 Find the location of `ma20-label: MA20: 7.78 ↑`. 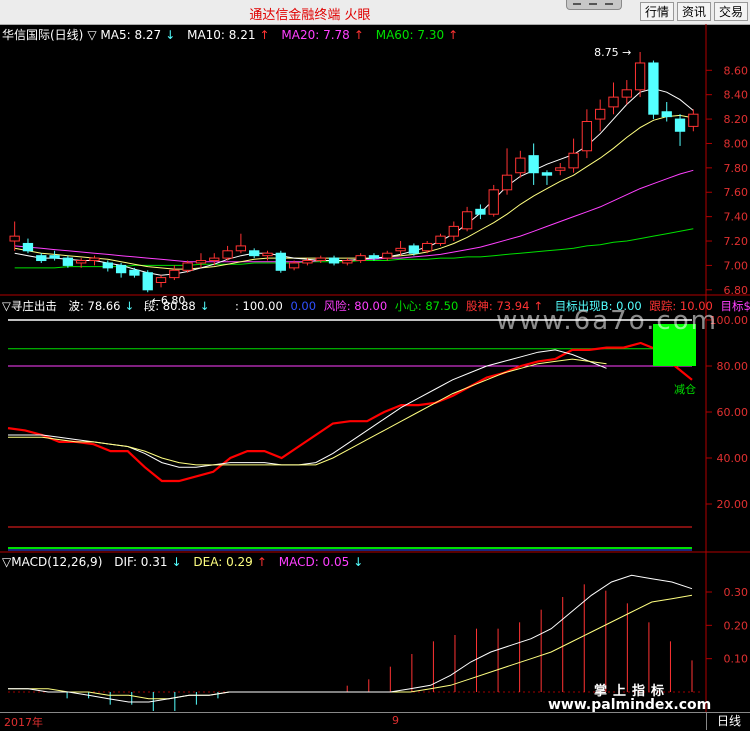

ma20-label: MA20: 7.78 ↑ is located at coordinates (322, 35).